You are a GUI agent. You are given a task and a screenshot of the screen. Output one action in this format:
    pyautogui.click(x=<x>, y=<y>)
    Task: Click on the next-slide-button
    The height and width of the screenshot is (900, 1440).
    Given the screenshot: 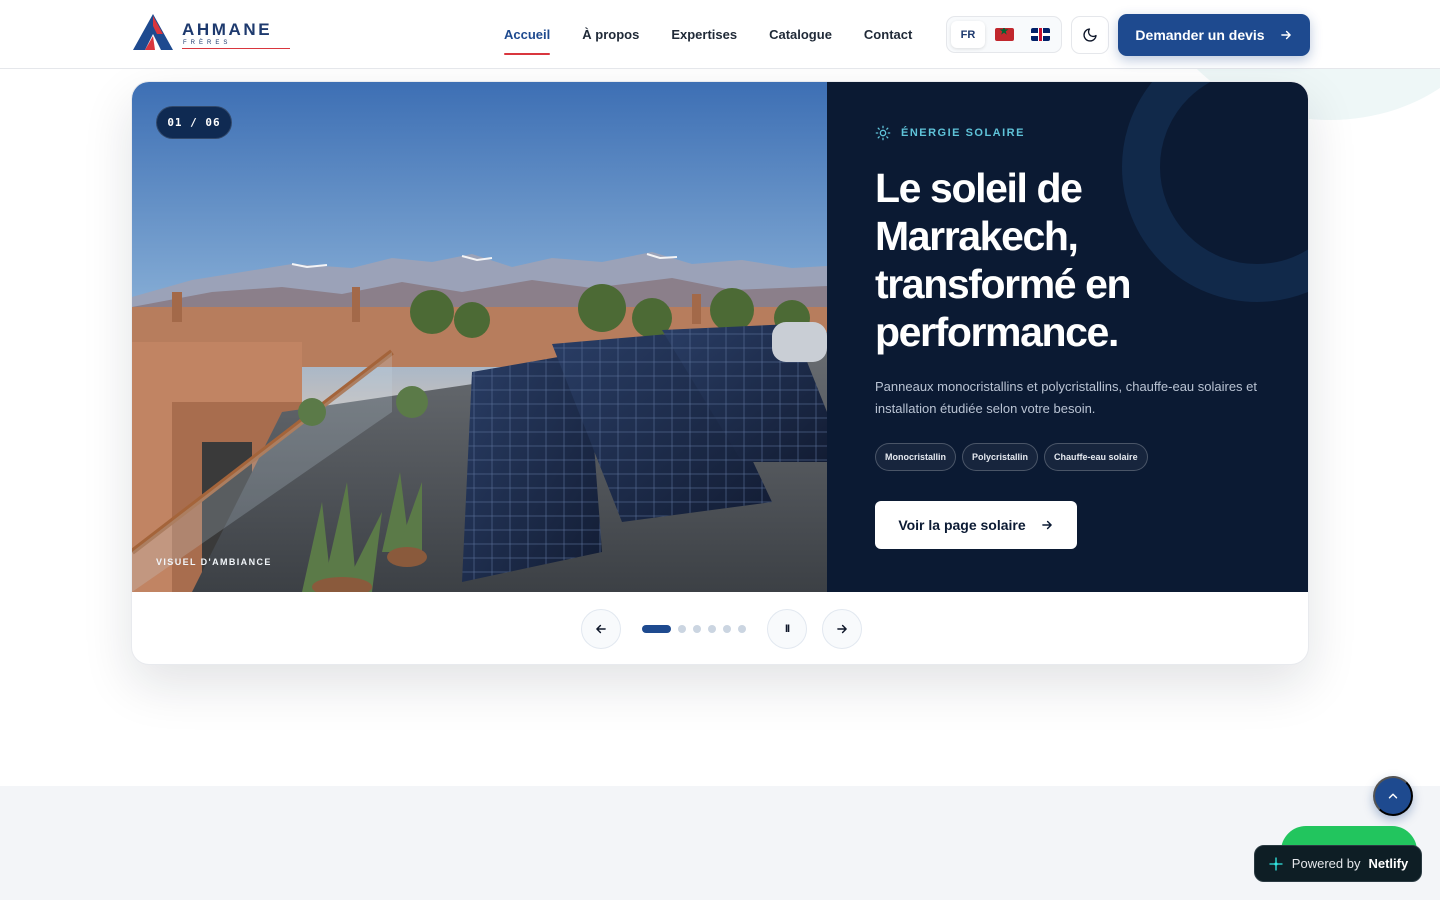 What is the action you would take?
    pyautogui.click(x=842, y=629)
    